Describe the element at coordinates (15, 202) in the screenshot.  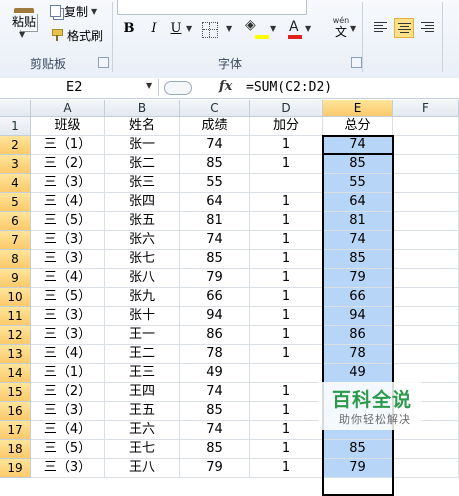
I see `row-header: 5` at that location.